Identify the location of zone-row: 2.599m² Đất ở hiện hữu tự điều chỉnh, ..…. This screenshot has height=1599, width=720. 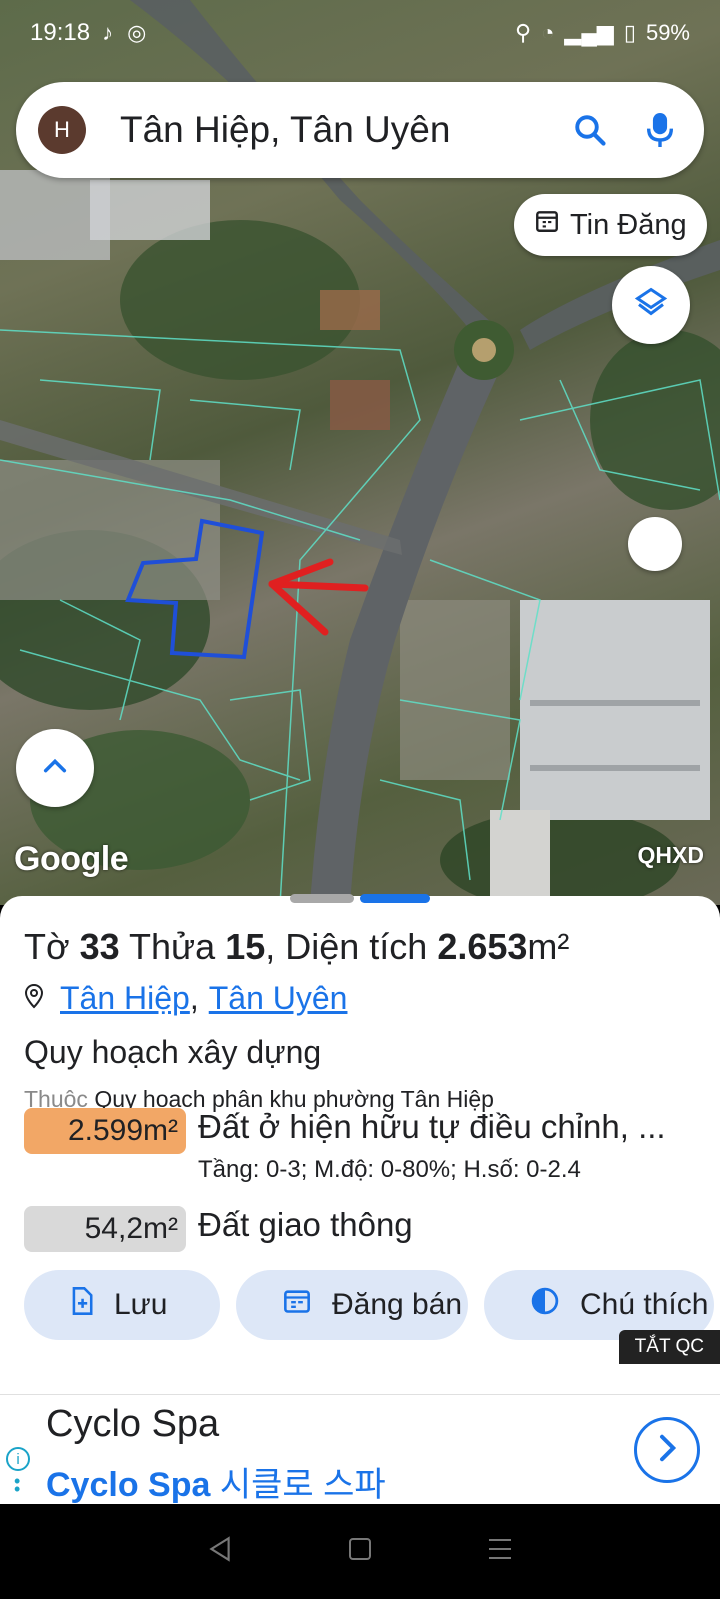
(345, 1146).